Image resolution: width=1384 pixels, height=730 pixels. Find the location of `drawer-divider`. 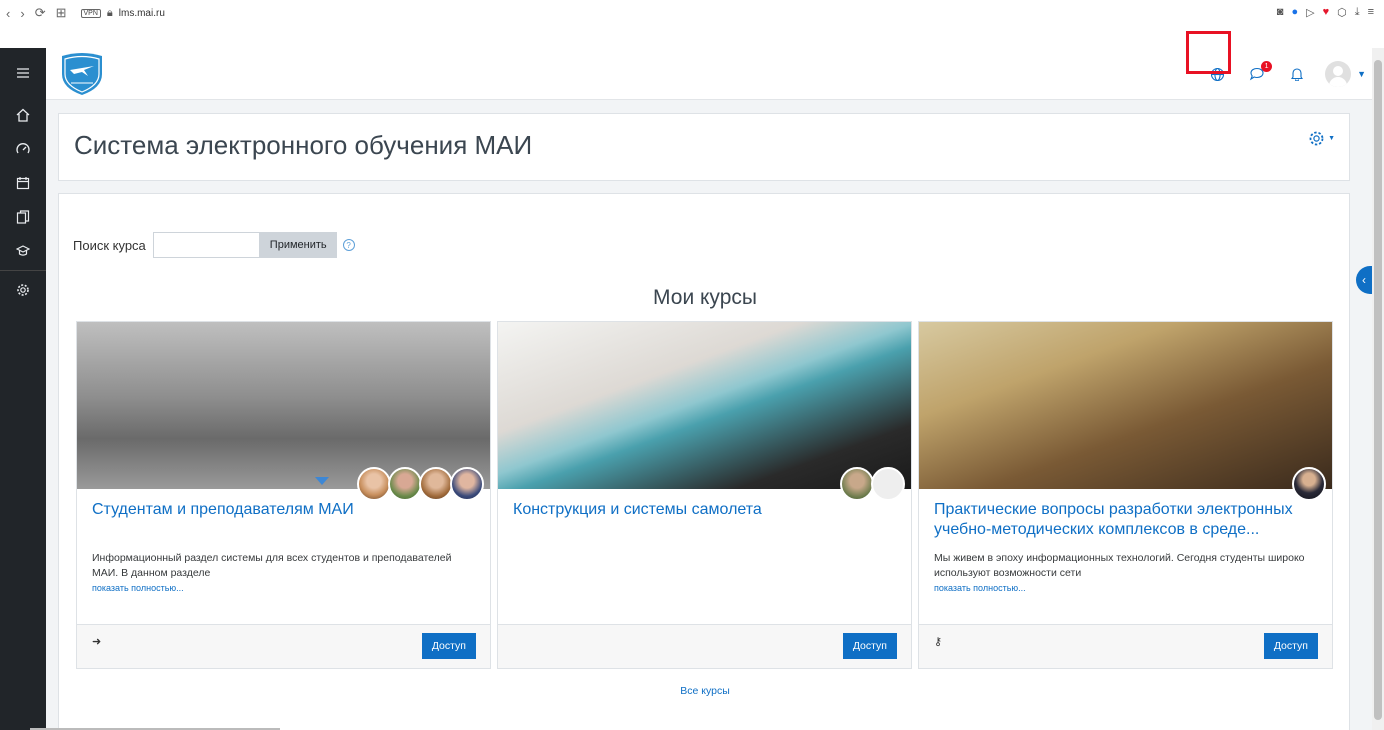

drawer-divider is located at coordinates (23, 270).